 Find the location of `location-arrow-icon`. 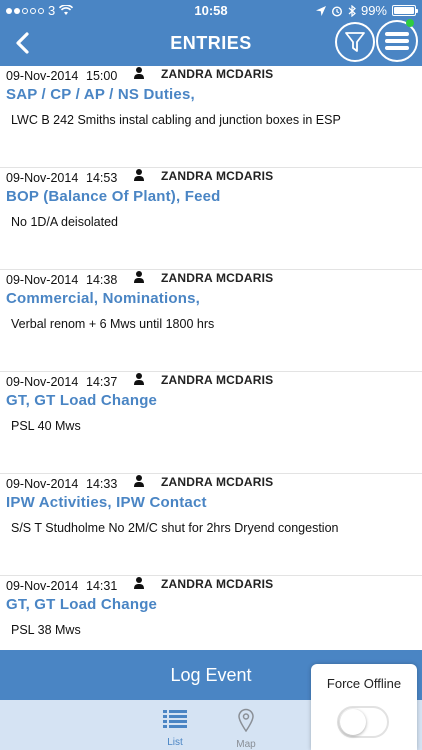

location-arrow-icon is located at coordinates (320, 10).